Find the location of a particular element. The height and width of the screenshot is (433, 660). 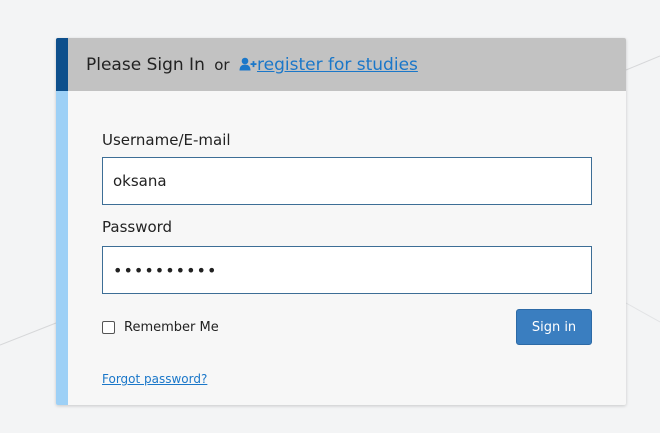

header-text: Please Sign In or register for studies is located at coordinates (252, 65).